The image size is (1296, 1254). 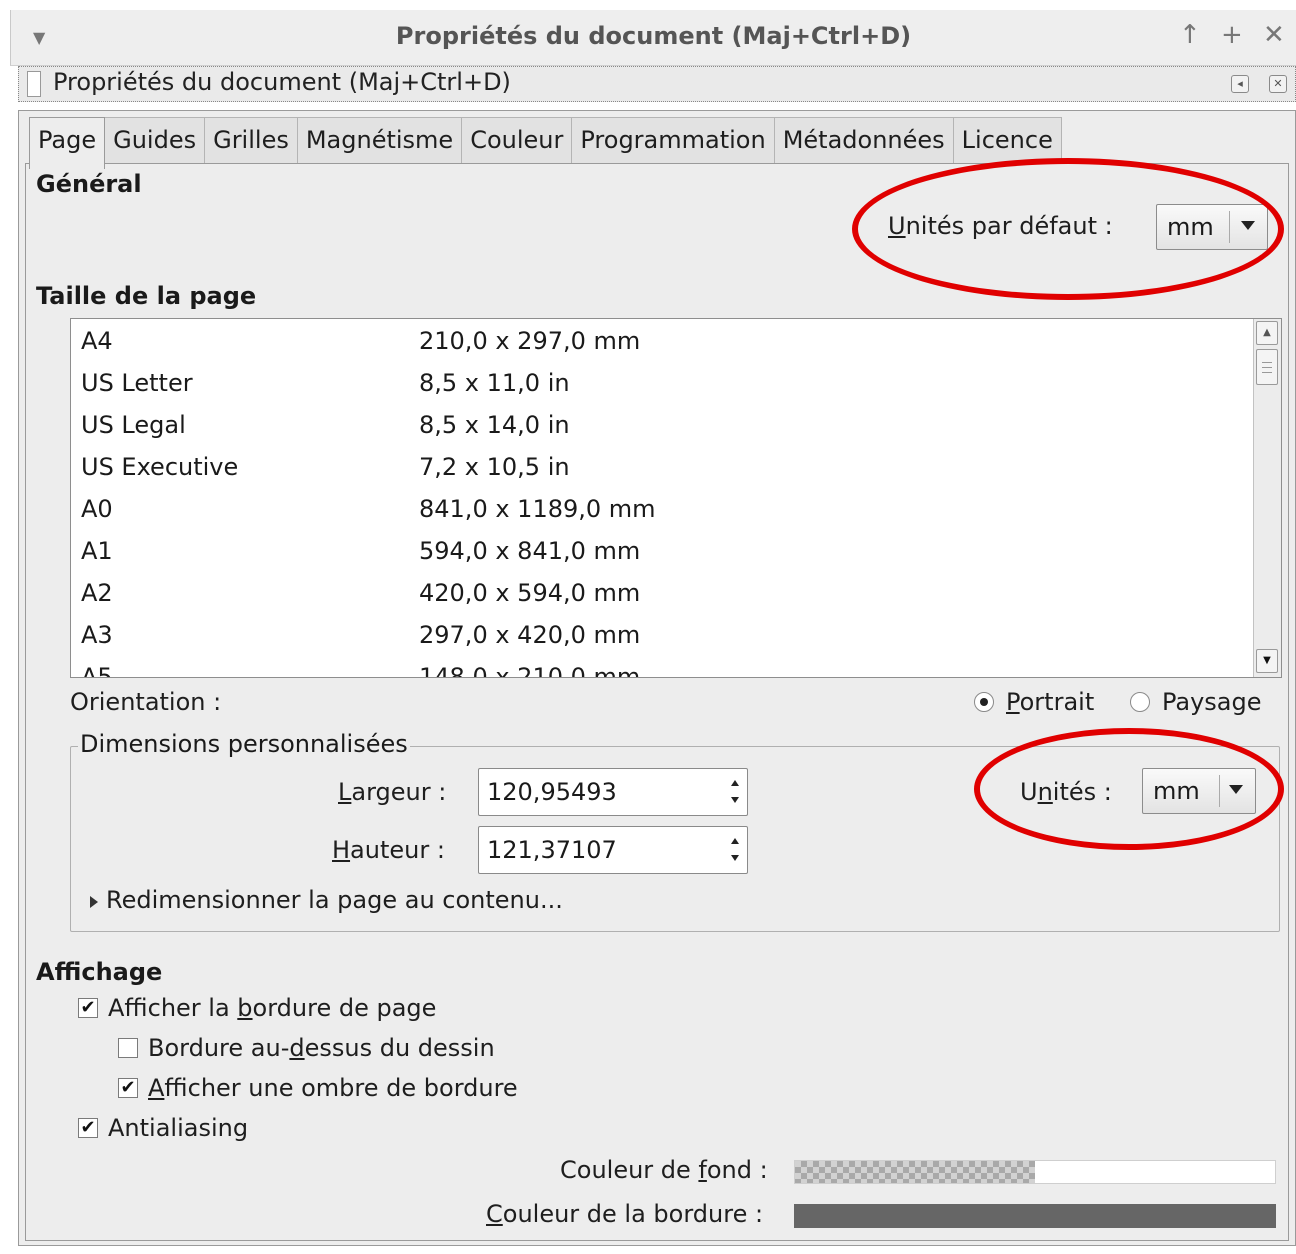 What do you see at coordinates (1267, 367) in the screenshot?
I see `scroll-thumb` at bounding box center [1267, 367].